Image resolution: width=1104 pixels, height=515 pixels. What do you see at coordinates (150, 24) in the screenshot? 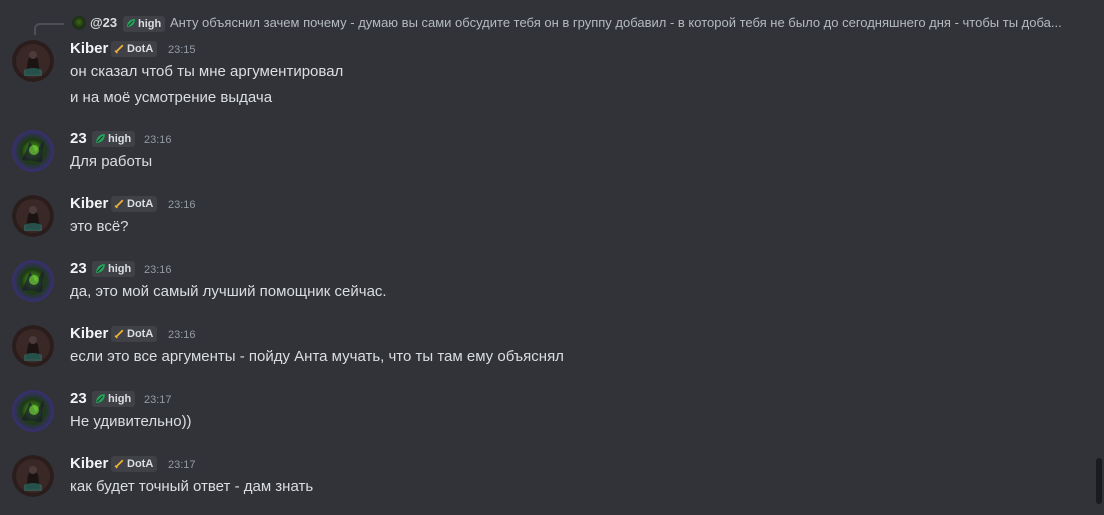
I see `reply-tag-label: high` at bounding box center [150, 24].